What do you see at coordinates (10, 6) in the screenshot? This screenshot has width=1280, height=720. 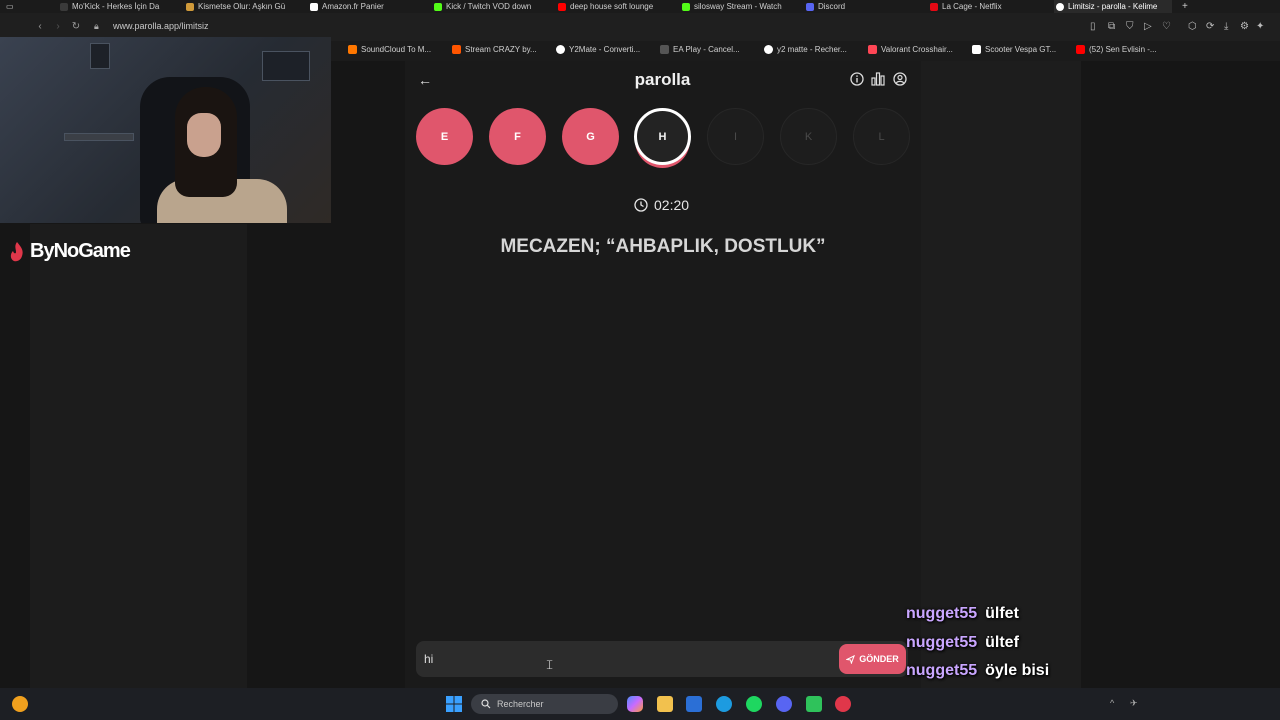 I see `tab-list-icon: ▭` at bounding box center [10, 6].